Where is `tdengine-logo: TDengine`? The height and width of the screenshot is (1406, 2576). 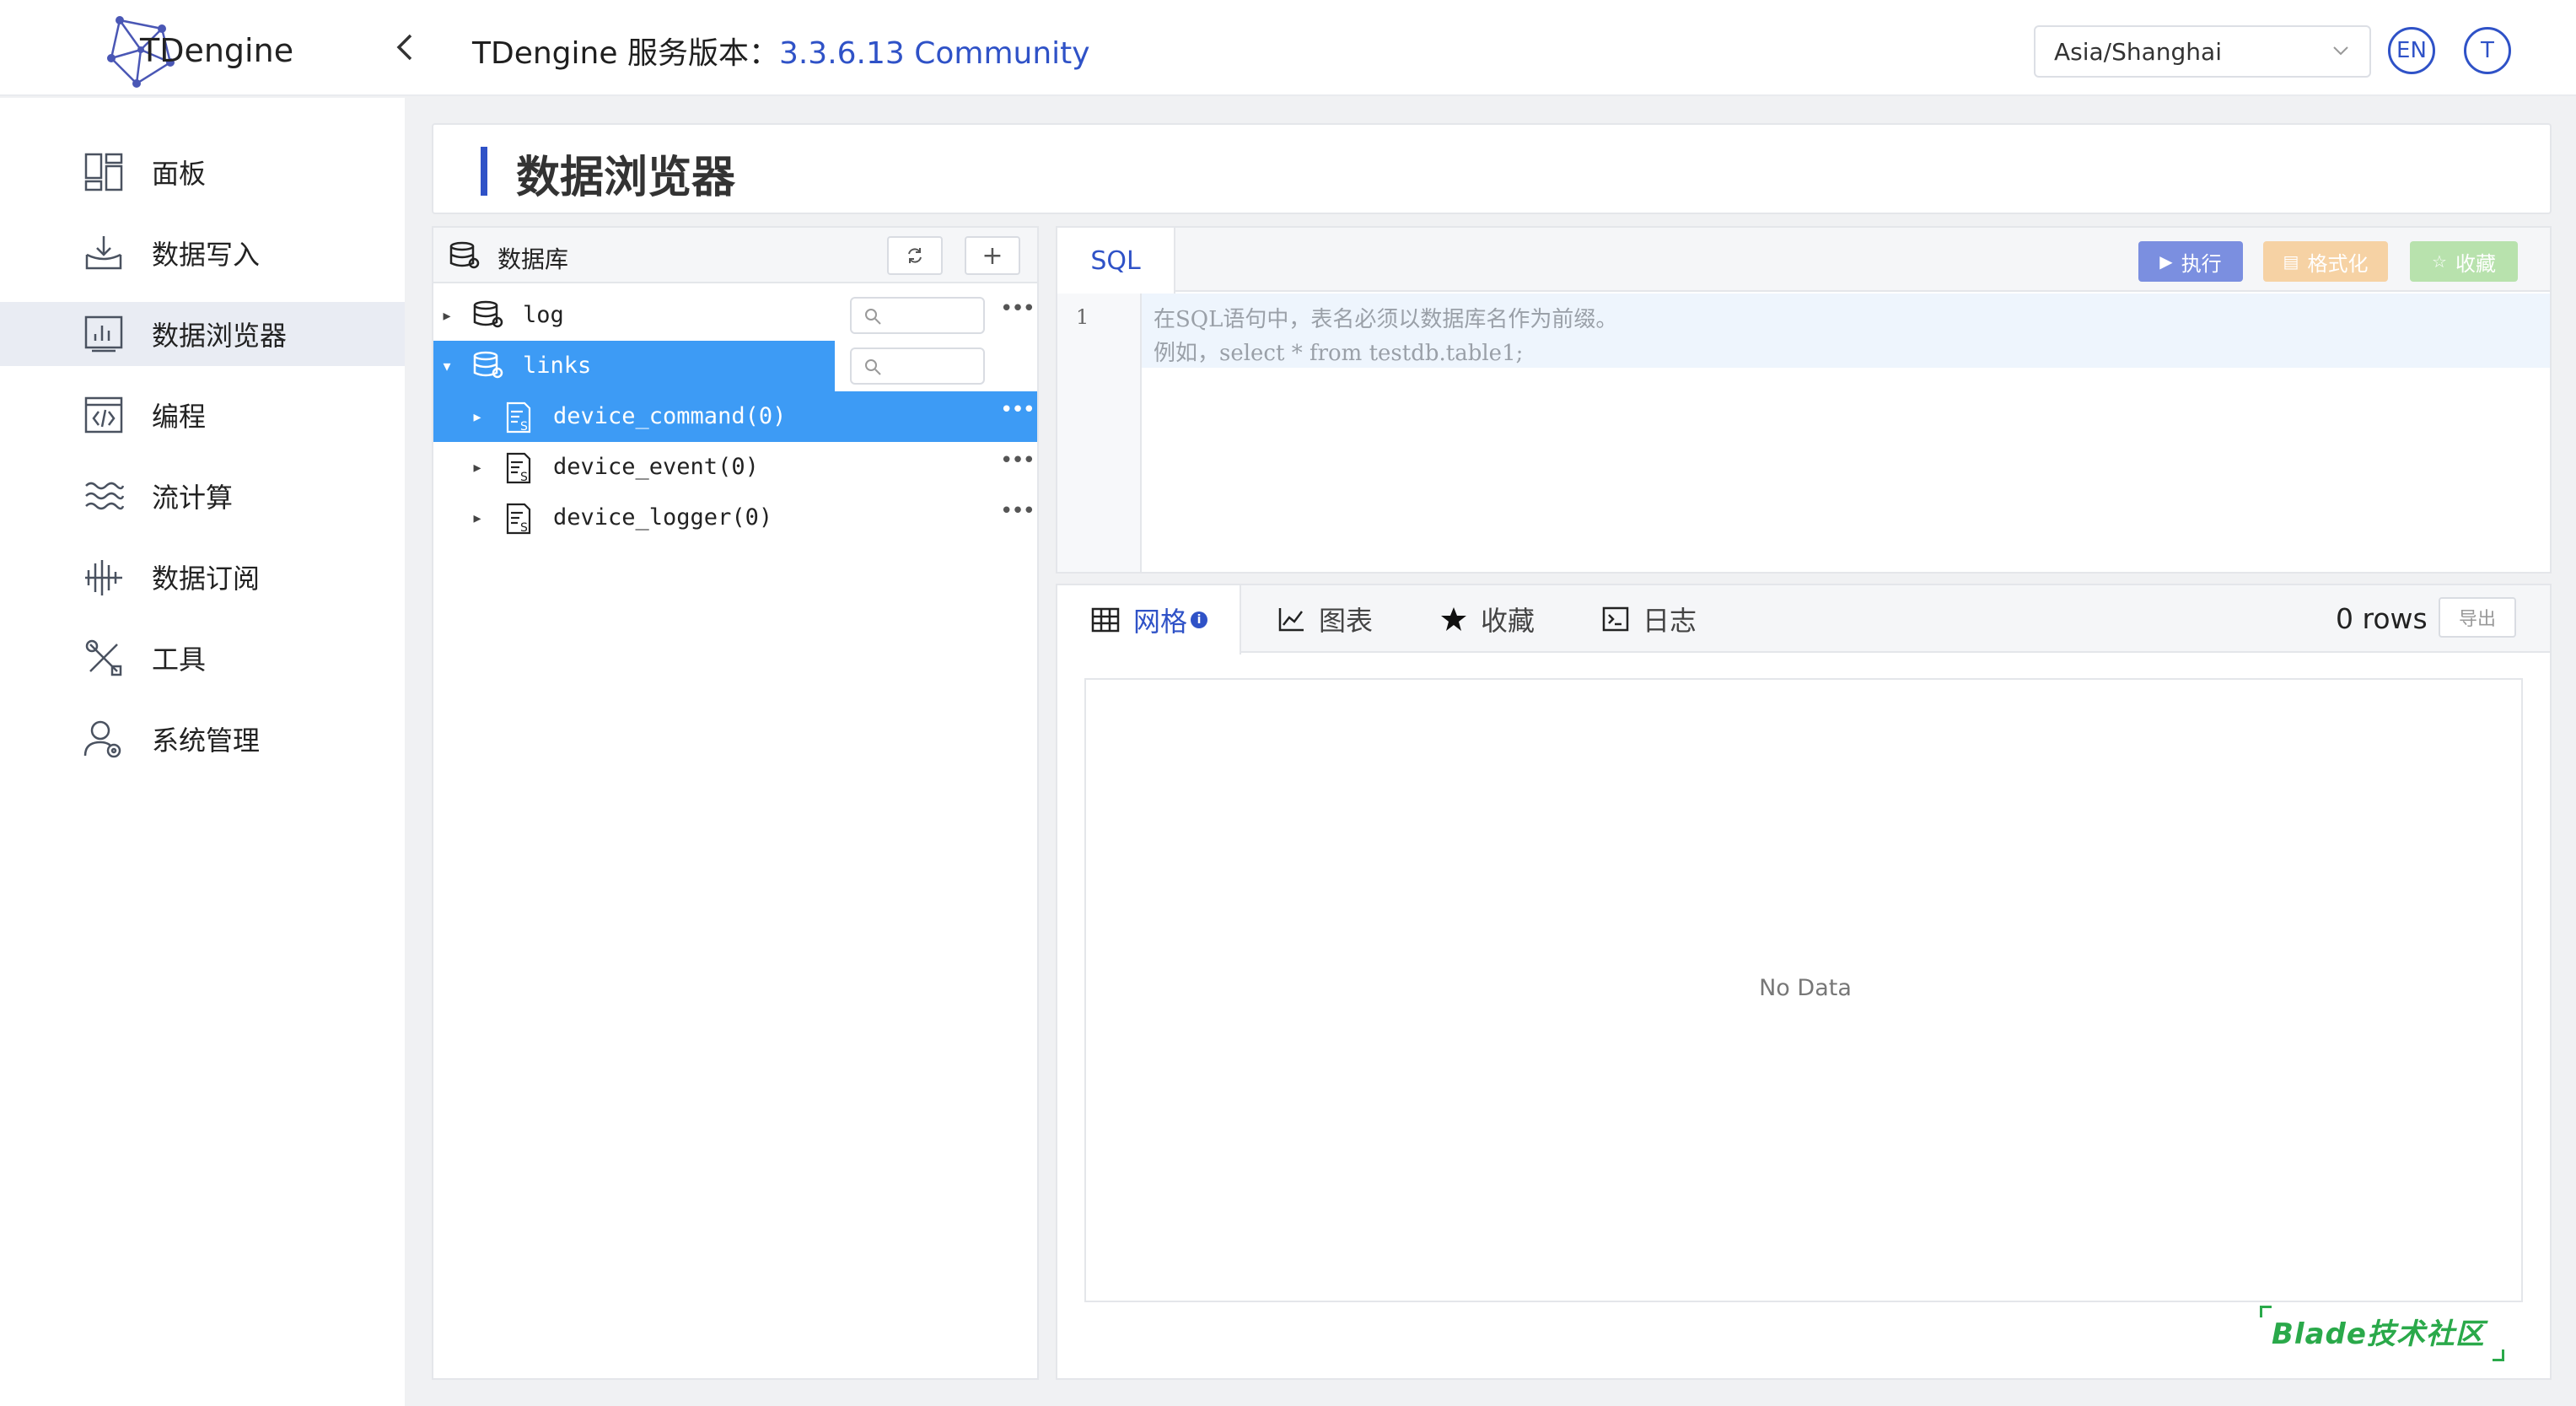 tdengine-logo: TDengine is located at coordinates (196, 48).